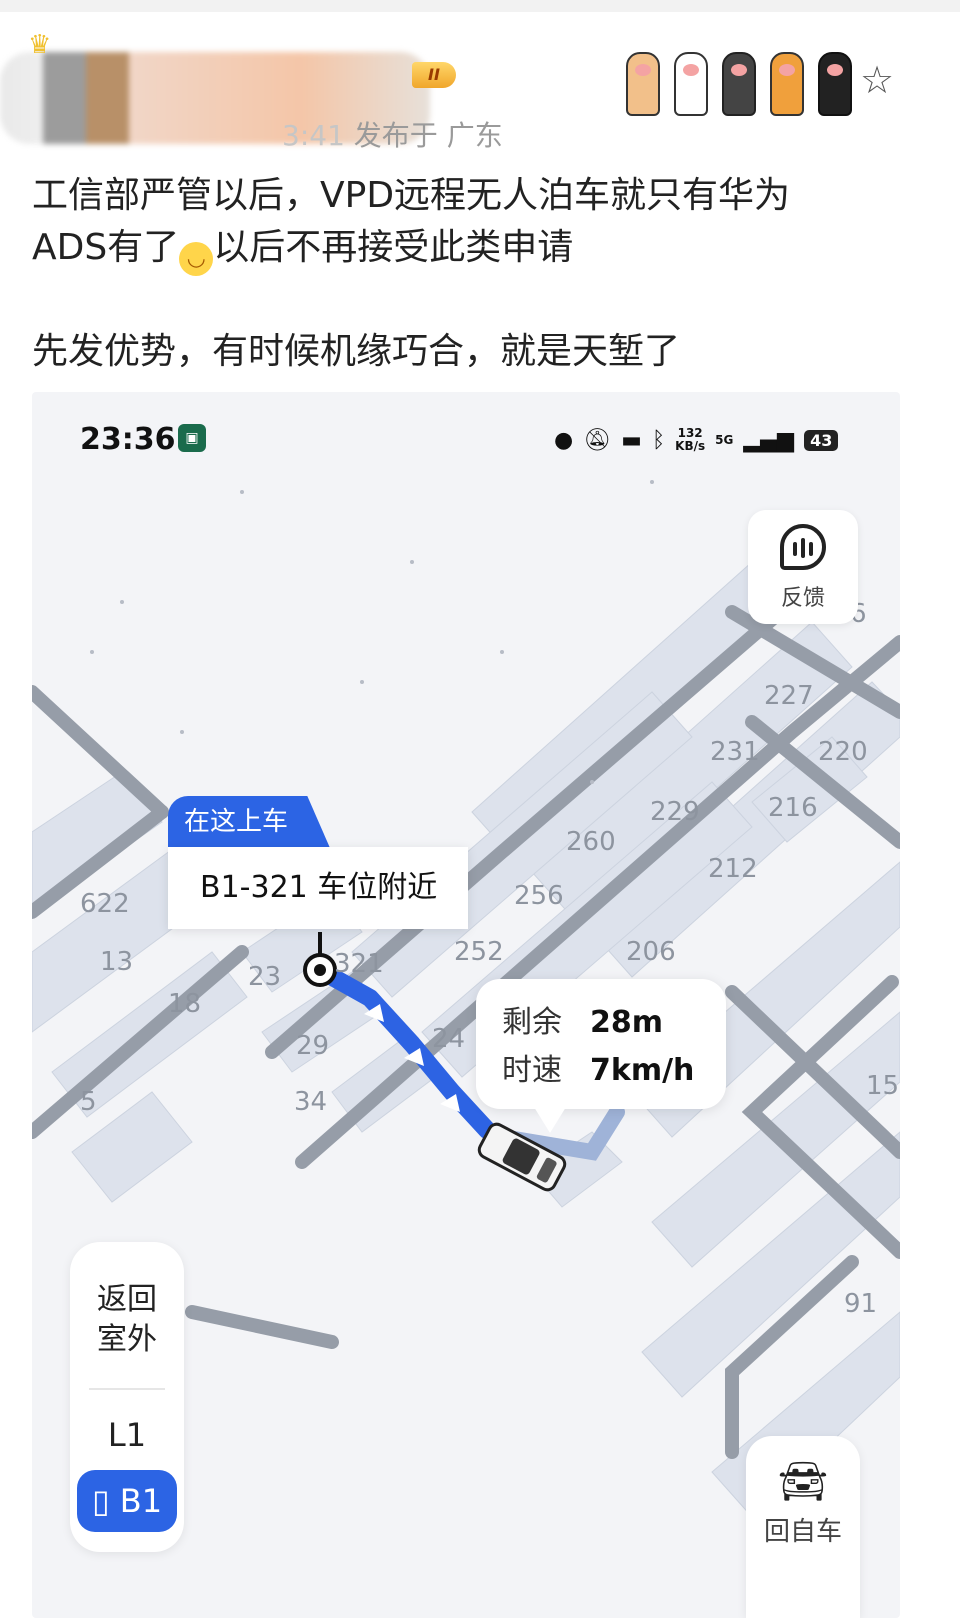  What do you see at coordinates (591, 842) in the screenshot?
I see `spot-label: 260` at bounding box center [591, 842].